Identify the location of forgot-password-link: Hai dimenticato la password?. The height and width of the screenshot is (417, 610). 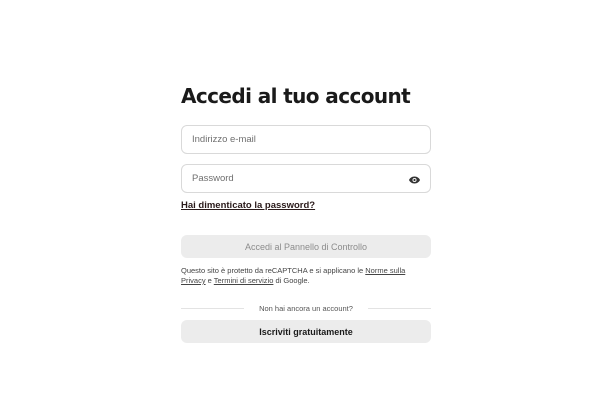
(248, 205).